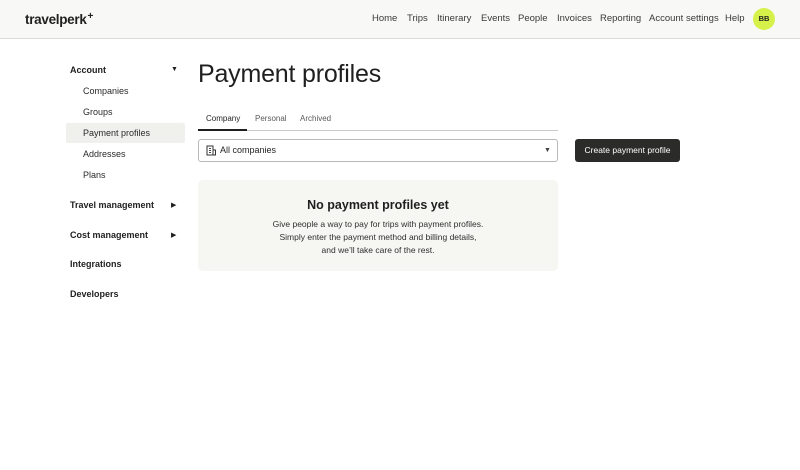  I want to click on nav-account-settings: Account settings, so click(684, 18).